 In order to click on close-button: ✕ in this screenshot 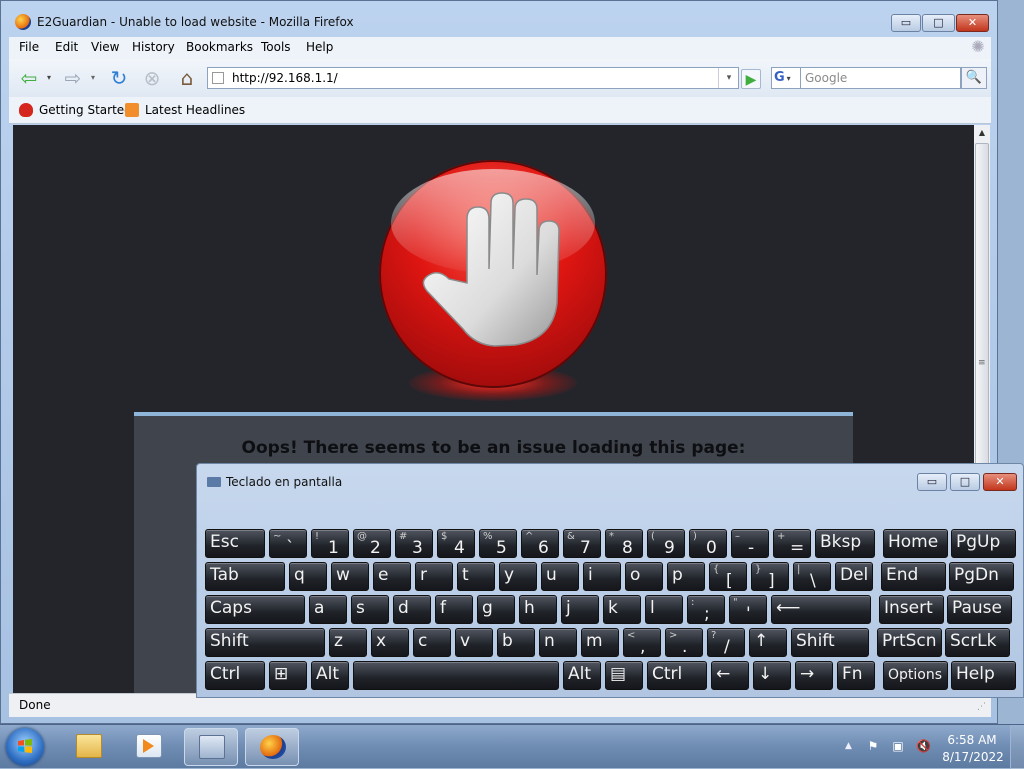, I will do `click(972, 23)`.